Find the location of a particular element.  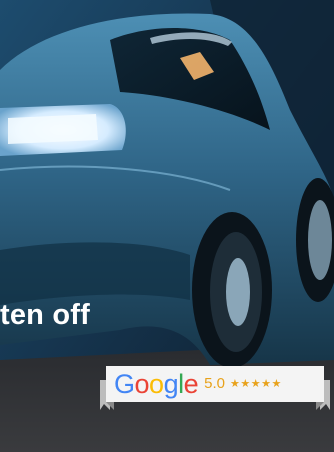

google-rating-badge: Google 5.0 ★★★★★ is located at coordinates (215, 389).